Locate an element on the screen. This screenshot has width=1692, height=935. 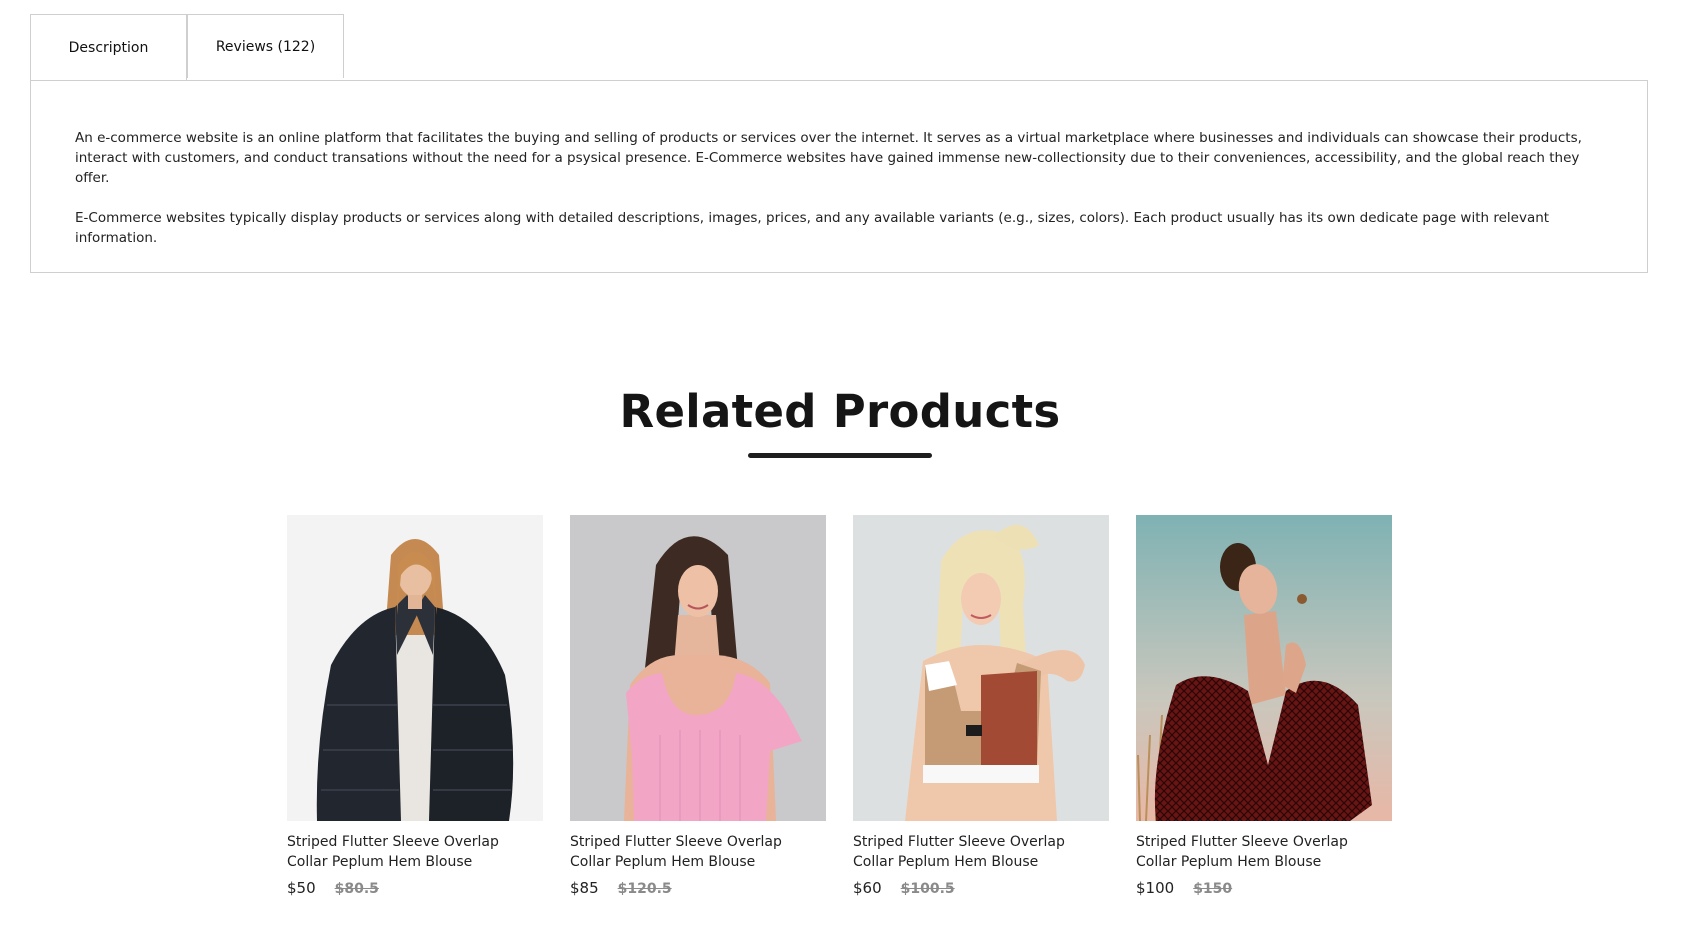
product-tabs: Description Reviews (122) is located at coordinates (187, 47).